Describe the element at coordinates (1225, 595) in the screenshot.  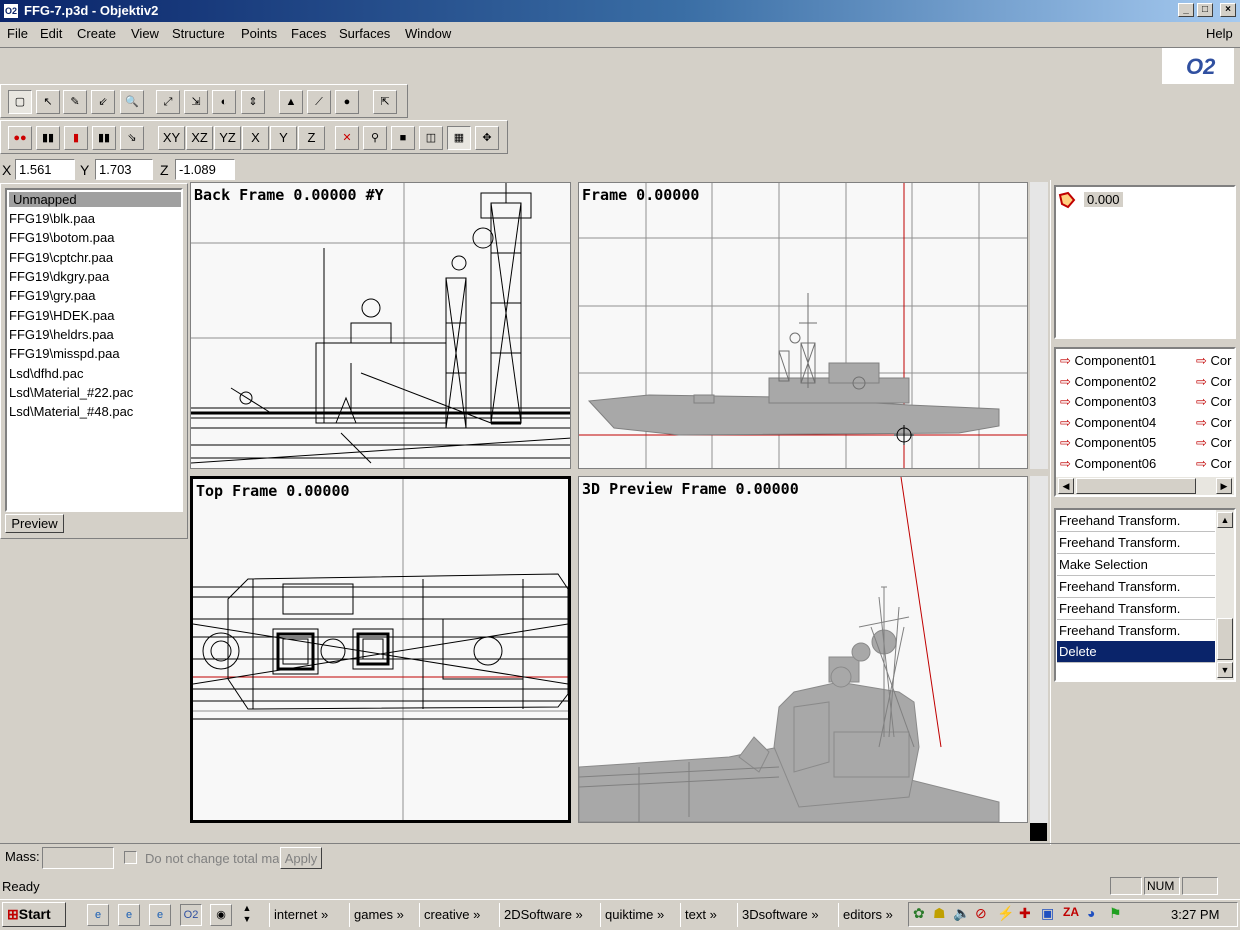
I see `history-vscrollbar: ▲ ▼` at that location.